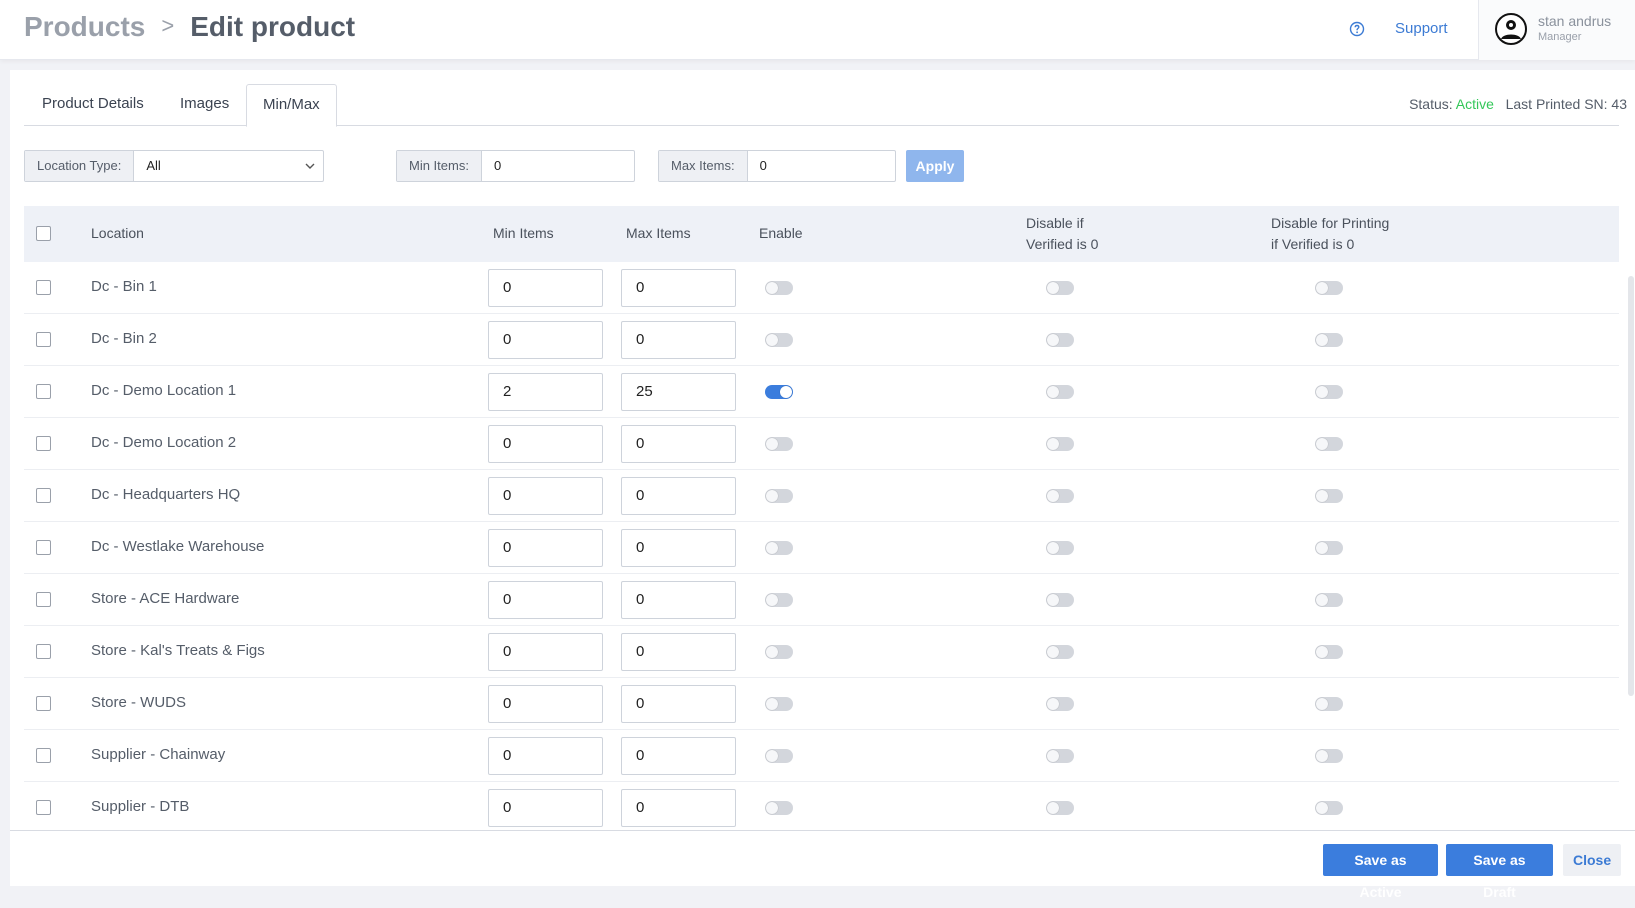 The height and width of the screenshot is (908, 1635). What do you see at coordinates (43, 233) in the screenshot?
I see `select-all-checkbox` at bounding box center [43, 233].